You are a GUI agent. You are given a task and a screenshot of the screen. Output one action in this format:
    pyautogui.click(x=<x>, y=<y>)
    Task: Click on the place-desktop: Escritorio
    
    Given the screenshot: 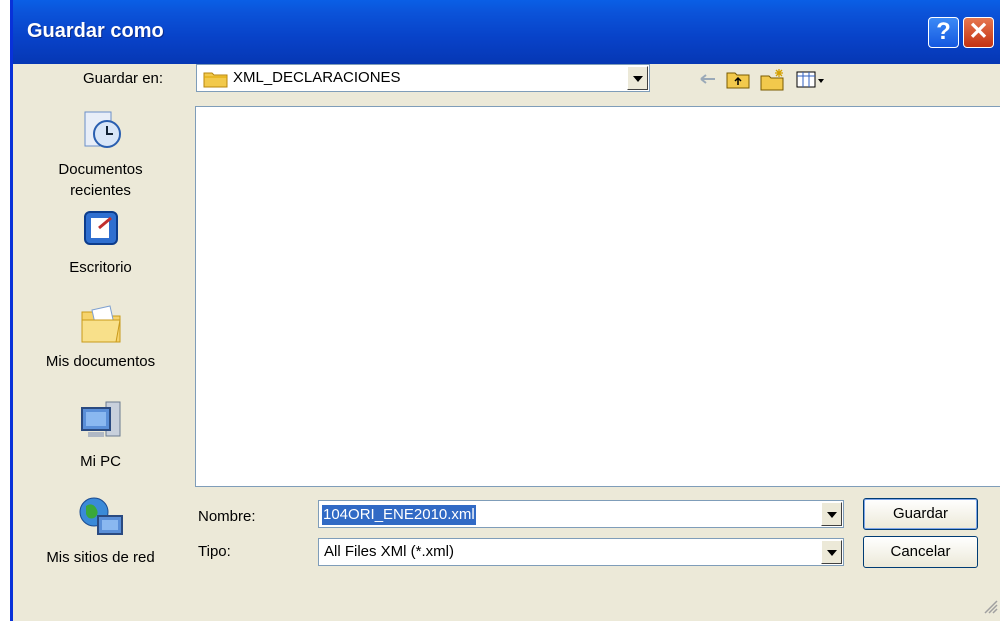 What is the action you would take?
    pyautogui.click(x=100, y=242)
    